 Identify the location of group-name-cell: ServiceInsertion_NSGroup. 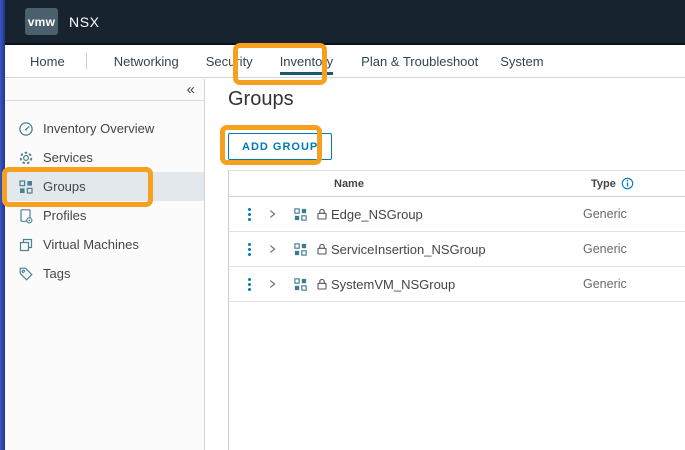
(449, 249).